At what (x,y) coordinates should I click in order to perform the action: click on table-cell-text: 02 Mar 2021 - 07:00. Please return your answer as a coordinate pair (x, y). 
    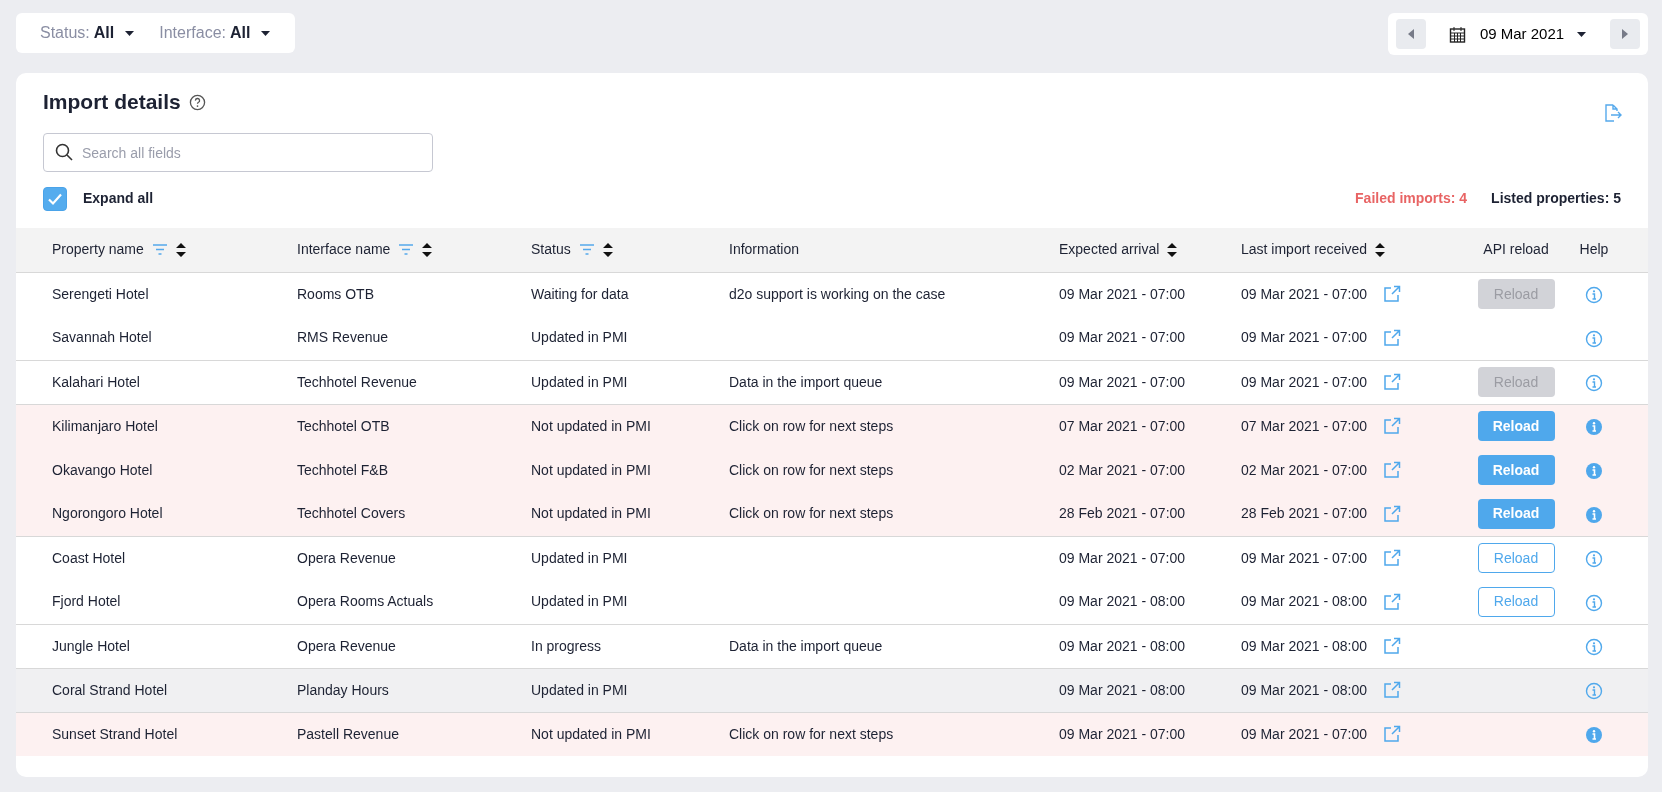
    Looking at the image, I should click on (1304, 470).